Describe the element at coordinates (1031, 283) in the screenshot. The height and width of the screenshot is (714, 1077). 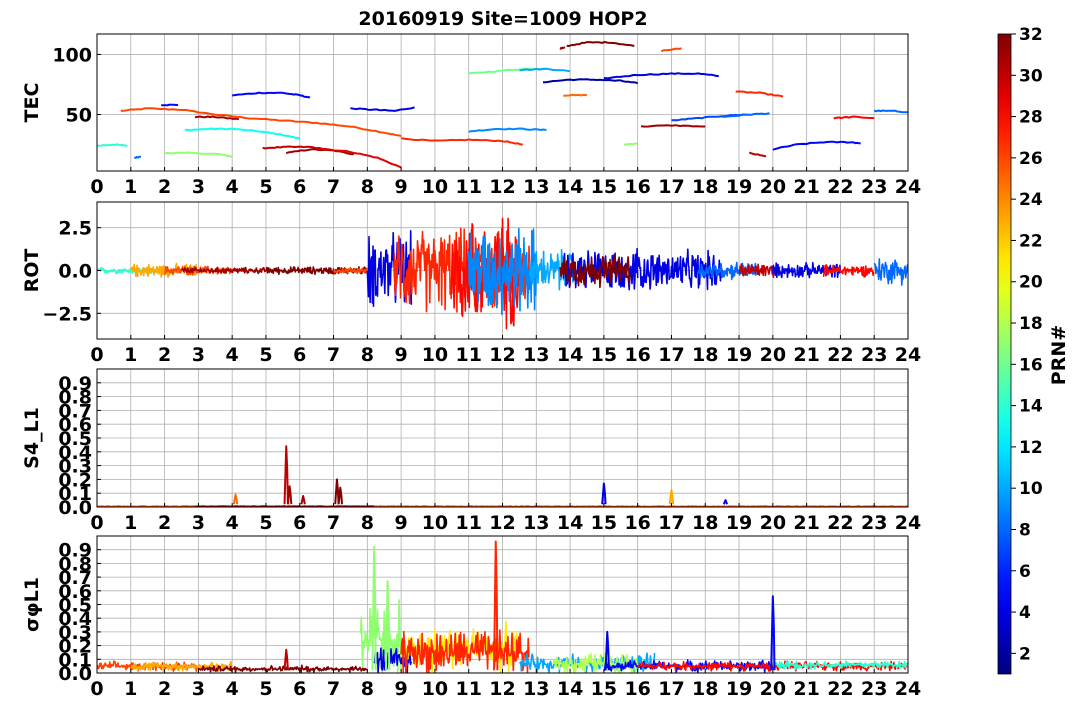
I see `colorbar-tick-label: 20` at that location.